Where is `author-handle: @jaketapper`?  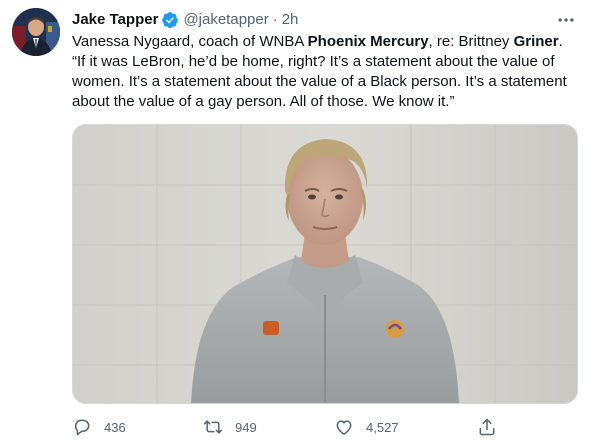
author-handle: @jaketapper is located at coordinates (225, 20).